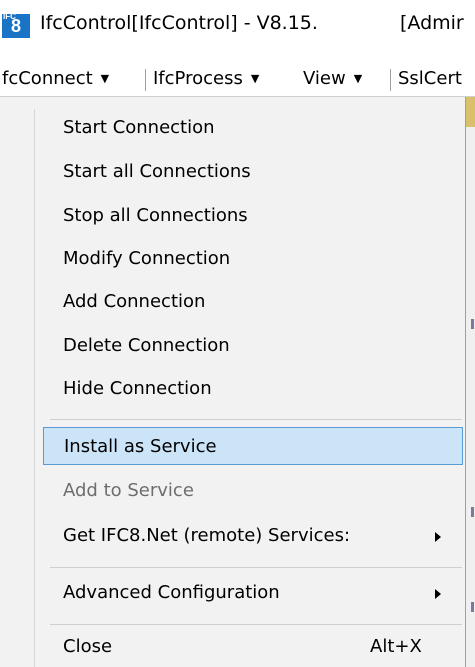 The image size is (475, 667). I want to click on menu-item-label: Start all Connections, so click(157, 171).